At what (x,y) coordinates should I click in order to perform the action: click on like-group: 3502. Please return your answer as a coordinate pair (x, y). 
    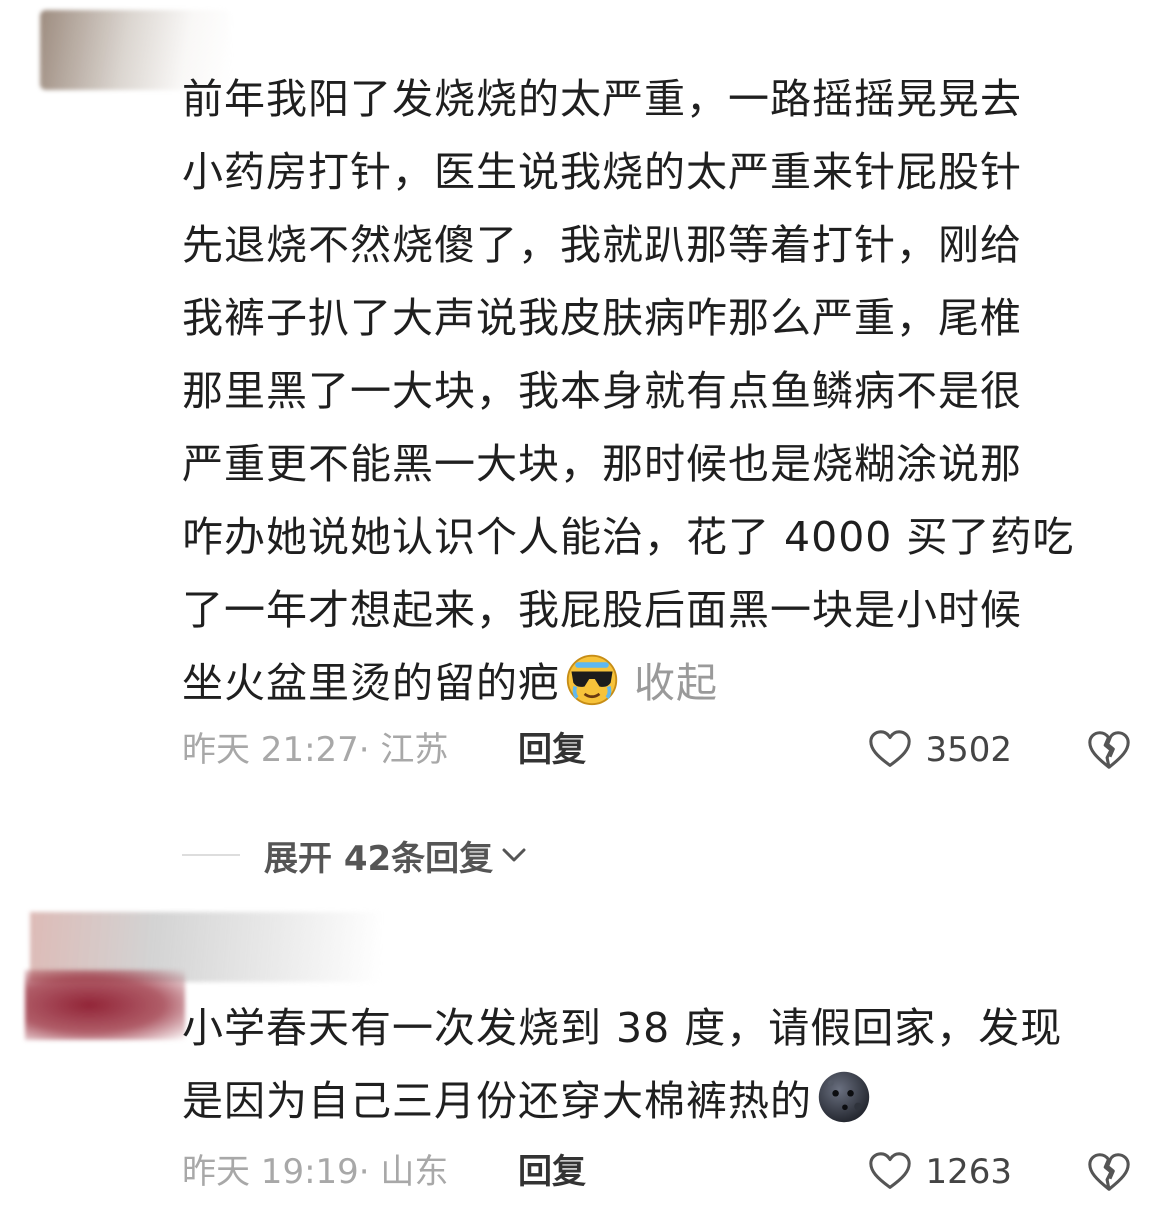
    Looking at the image, I should click on (999, 750).